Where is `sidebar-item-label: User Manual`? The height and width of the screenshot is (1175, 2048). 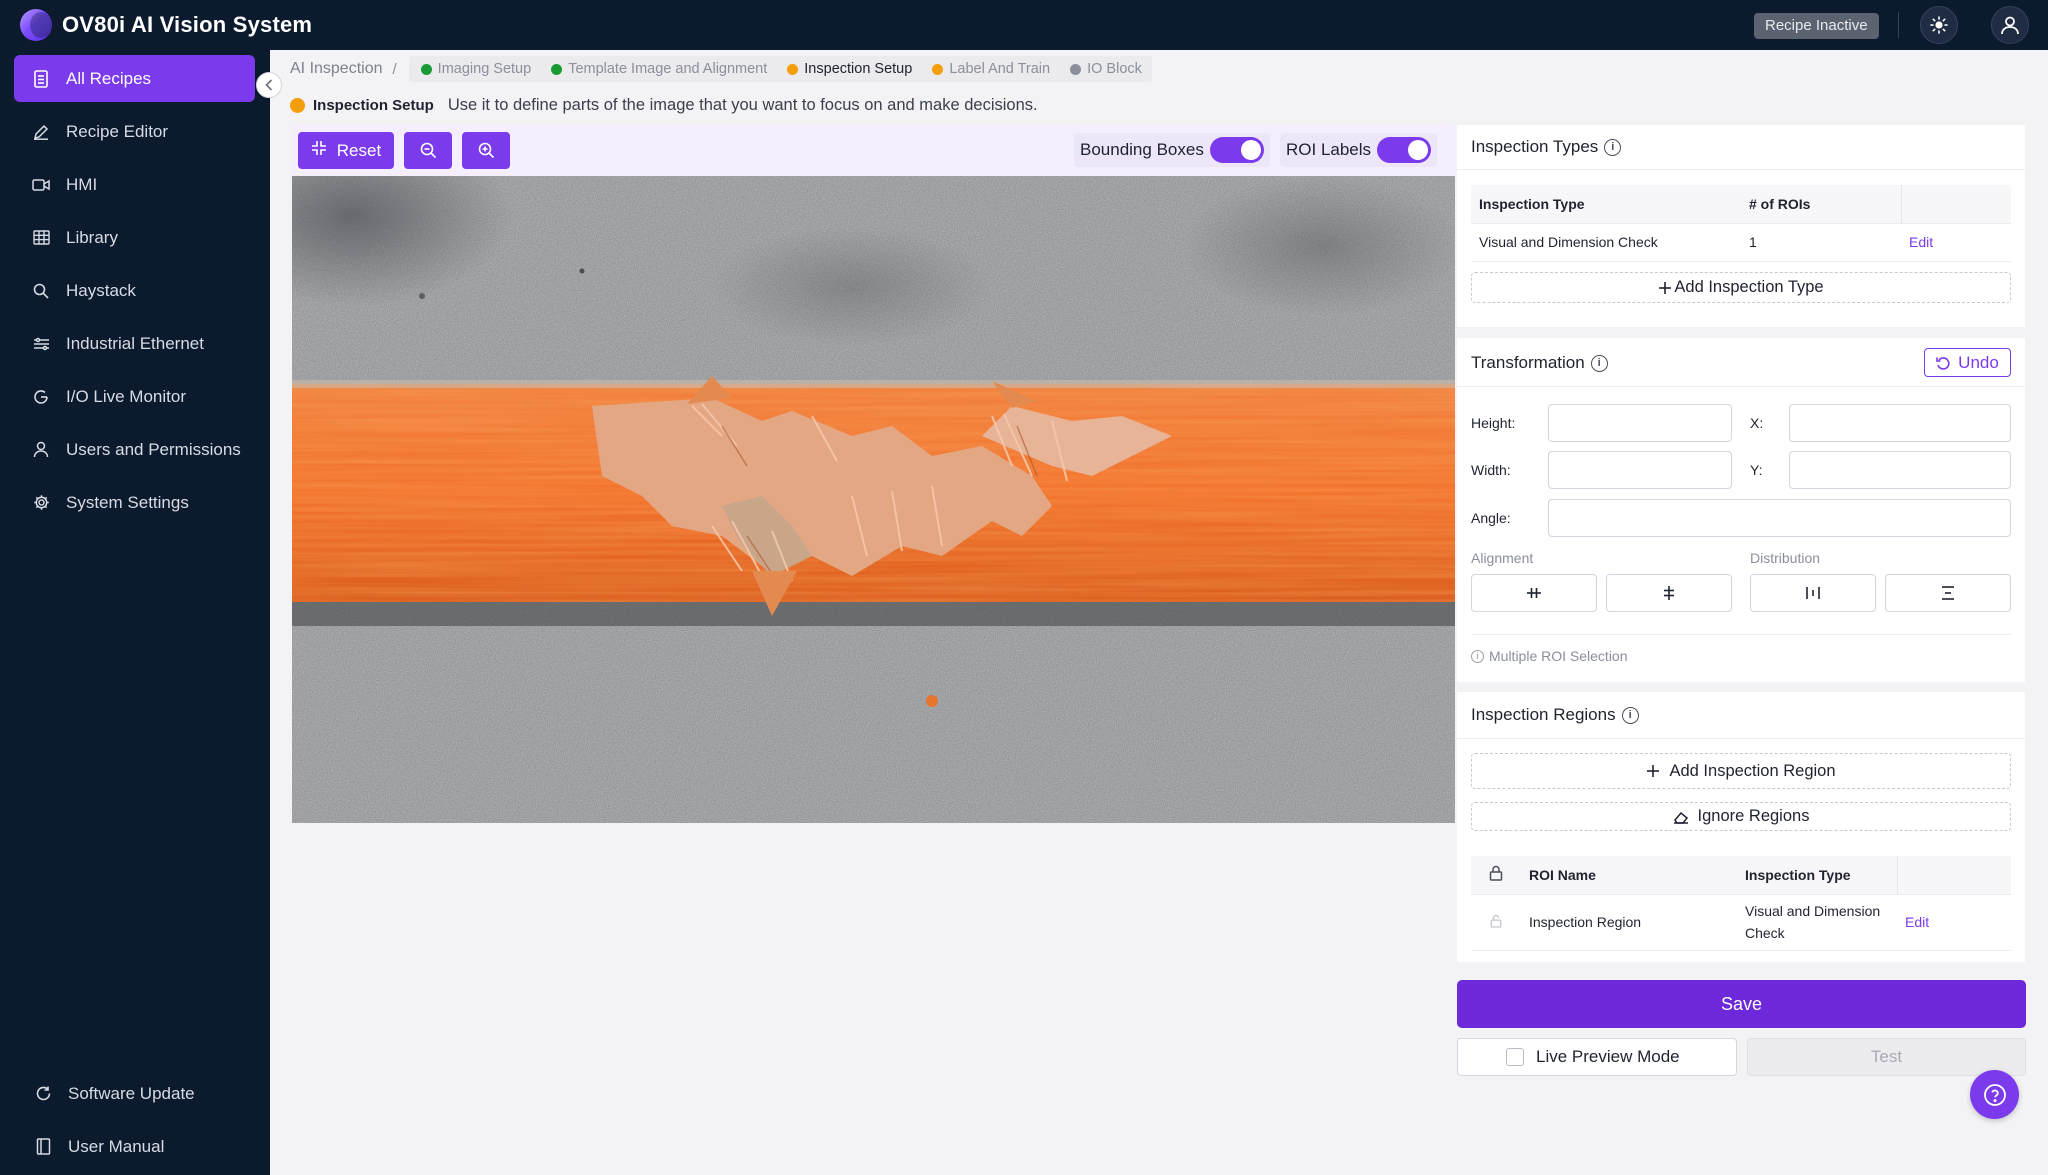
sidebar-item-label: User Manual is located at coordinates (116, 1146).